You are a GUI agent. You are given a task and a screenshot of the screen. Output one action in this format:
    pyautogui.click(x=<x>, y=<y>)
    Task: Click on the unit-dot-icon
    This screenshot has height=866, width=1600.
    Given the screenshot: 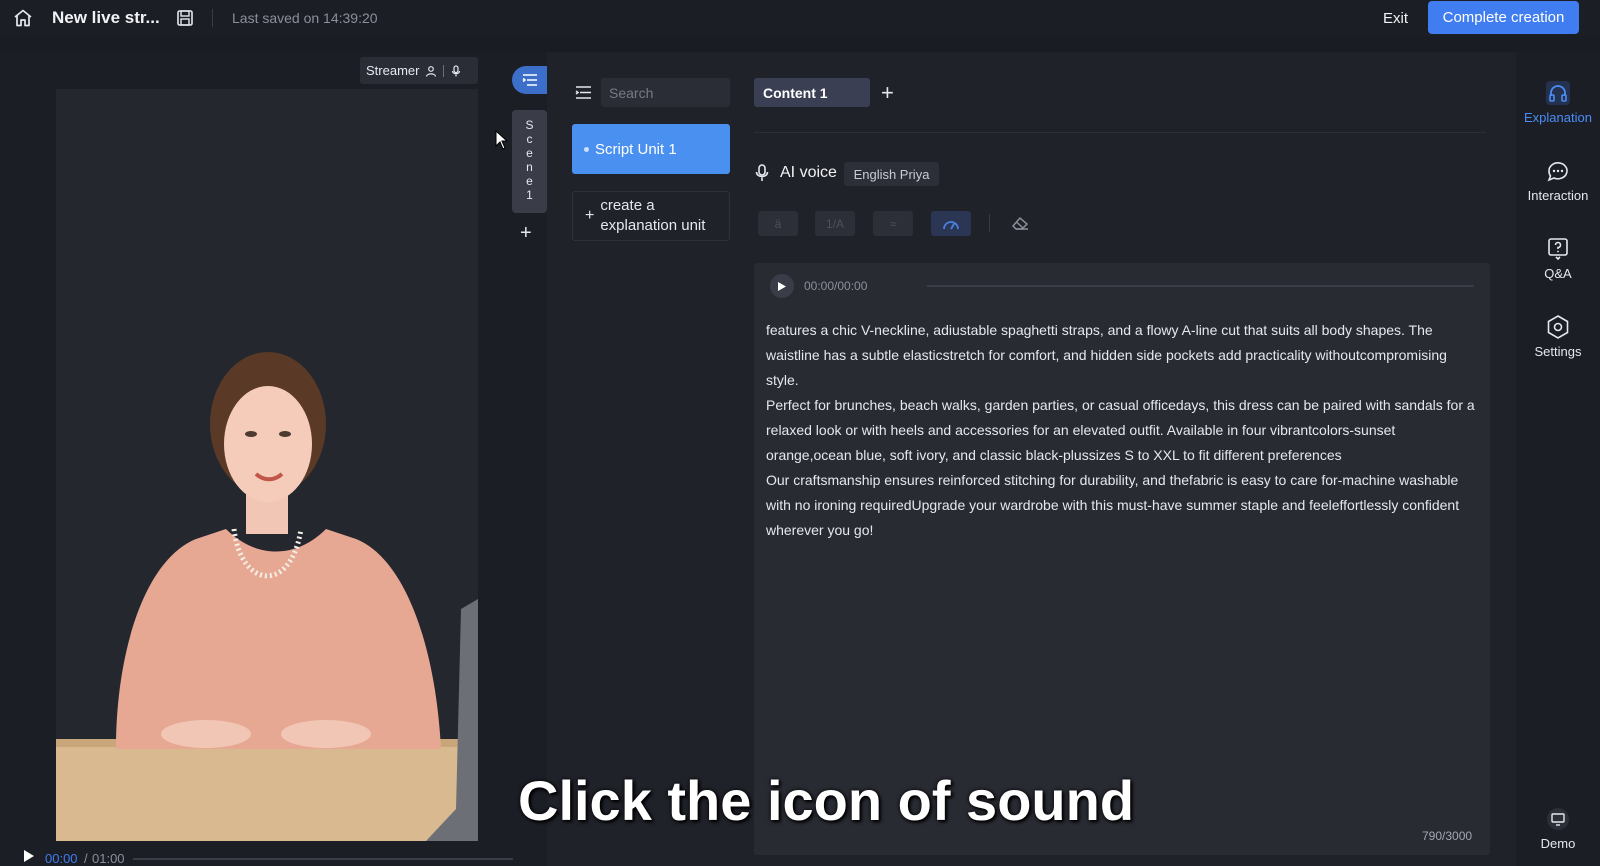 What is the action you would take?
    pyautogui.click(x=586, y=149)
    